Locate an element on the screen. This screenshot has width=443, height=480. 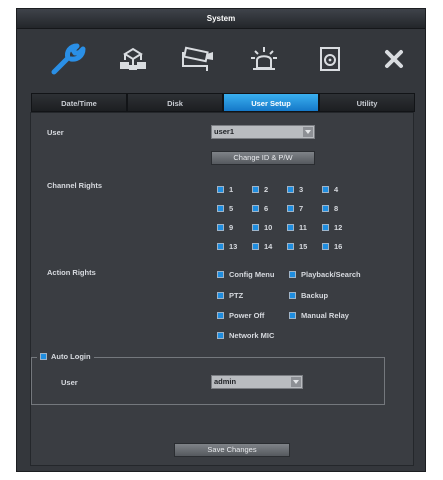
channel-checkbox: 8 is located at coordinates (330, 208).